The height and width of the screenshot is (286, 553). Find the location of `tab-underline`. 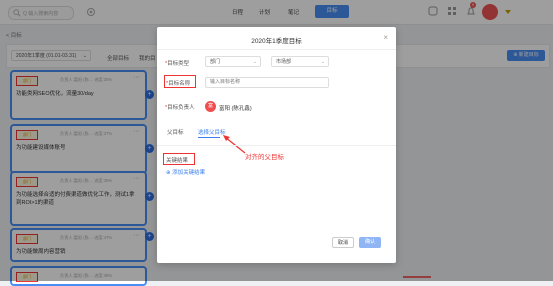

tab-underline is located at coordinates (209, 137).